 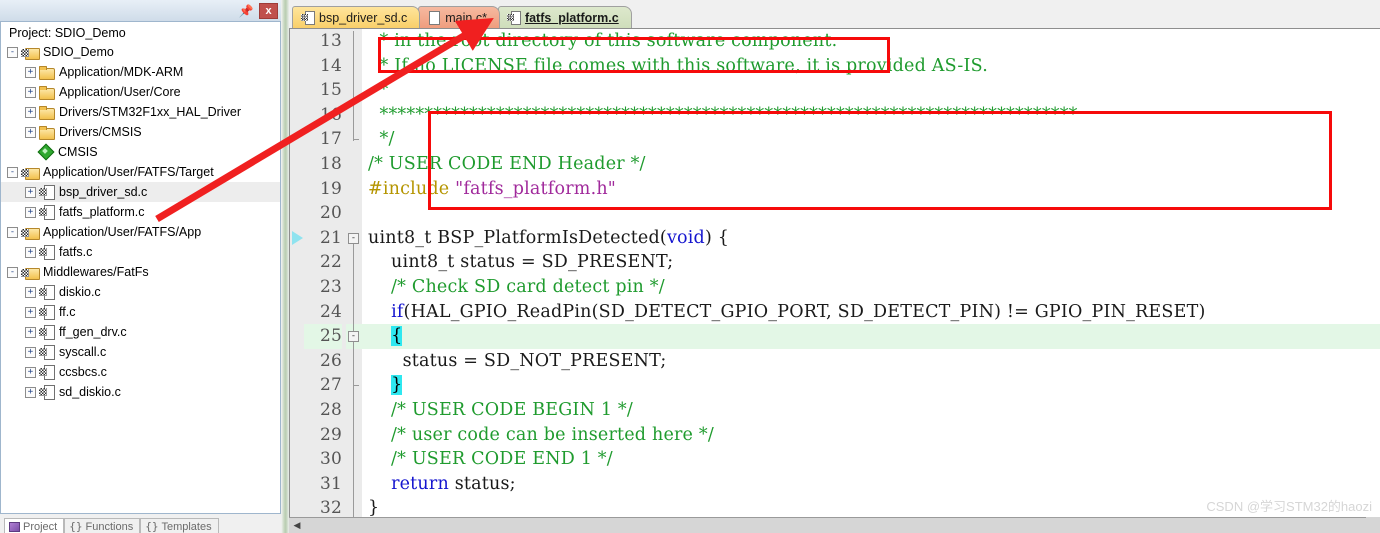 What do you see at coordinates (871, 361) in the screenshot?
I see `code-line: status = SD_NOT_PRESENT;` at bounding box center [871, 361].